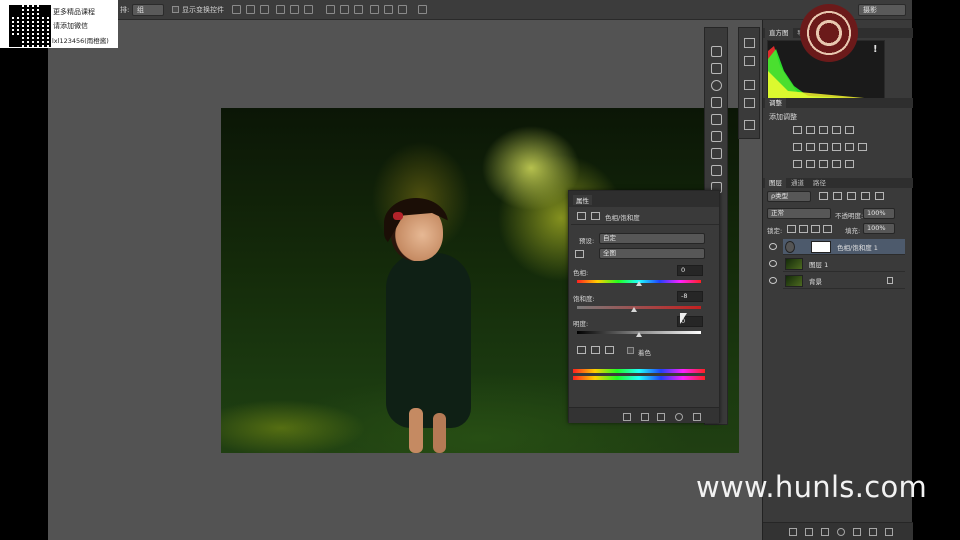 This screenshot has width=960, height=540. What do you see at coordinates (849, 130) in the screenshot?
I see `vibrance-adjust-icon` at bounding box center [849, 130].